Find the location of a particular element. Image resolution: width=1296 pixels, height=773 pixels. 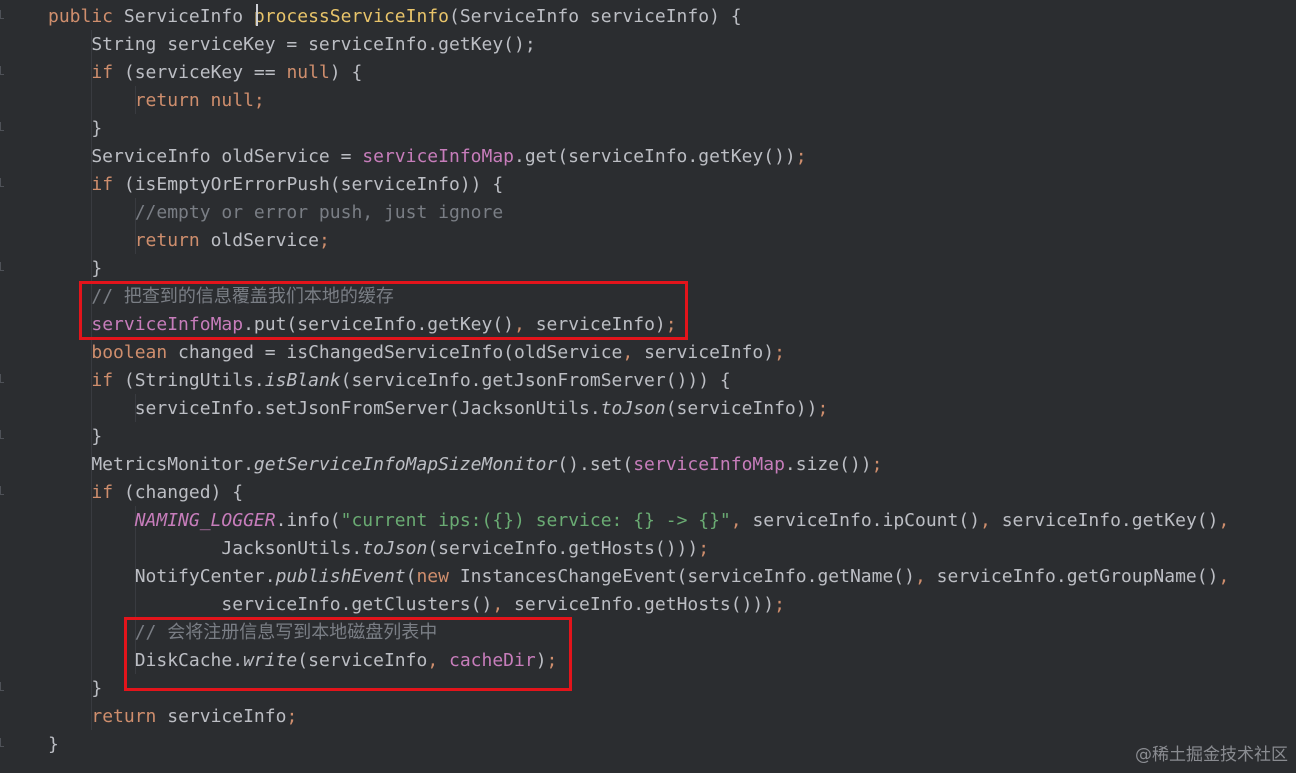

code-token: (serviceInfo.getHosts())) is located at coordinates (563, 548).